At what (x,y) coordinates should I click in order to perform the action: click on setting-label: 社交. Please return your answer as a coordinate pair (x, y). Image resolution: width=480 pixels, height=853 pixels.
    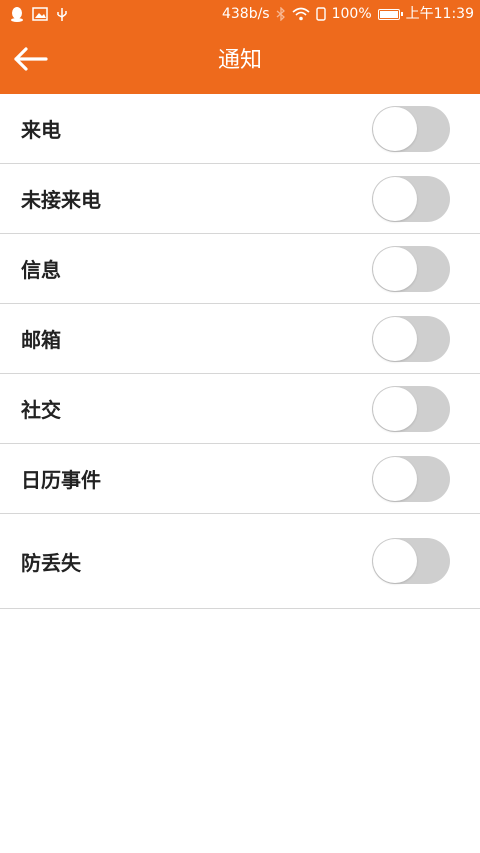
    Looking at the image, I should click on (41, 410).